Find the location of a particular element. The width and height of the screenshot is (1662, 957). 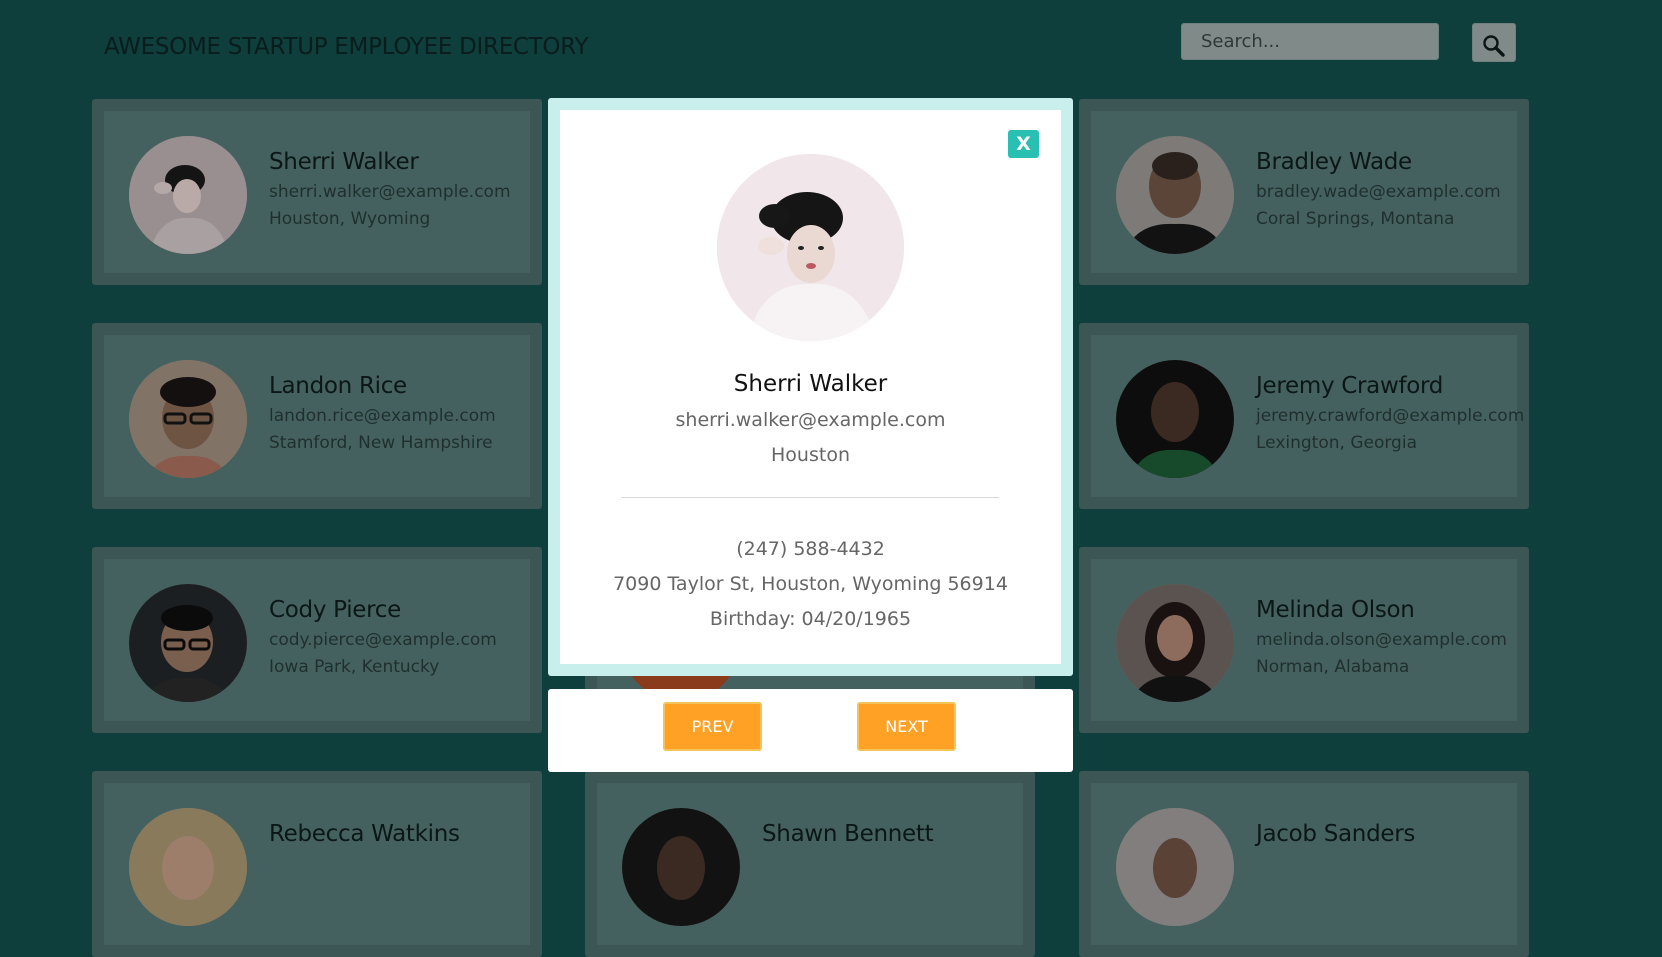

search-button is located at coordinates (1494, 42).